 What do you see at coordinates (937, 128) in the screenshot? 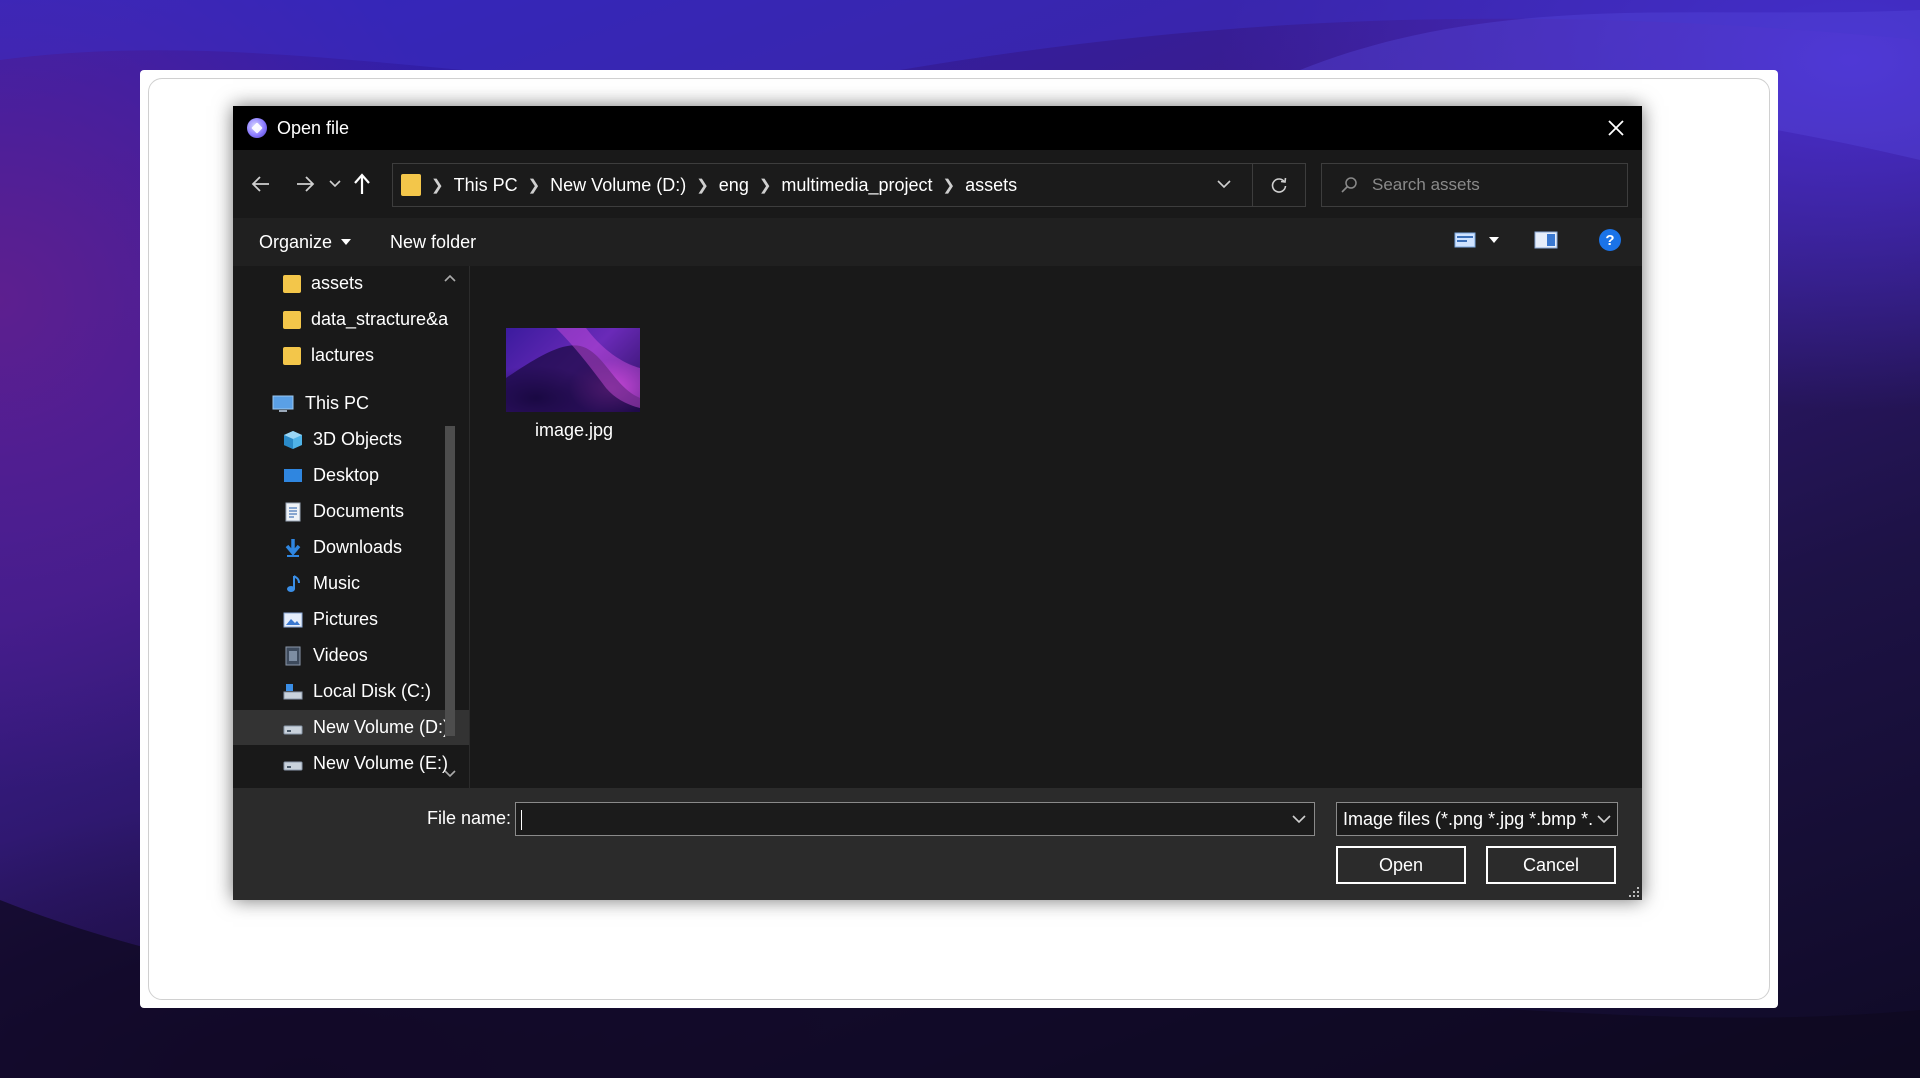
I see `title-bar: Open file` at bounding box center [937, 128].